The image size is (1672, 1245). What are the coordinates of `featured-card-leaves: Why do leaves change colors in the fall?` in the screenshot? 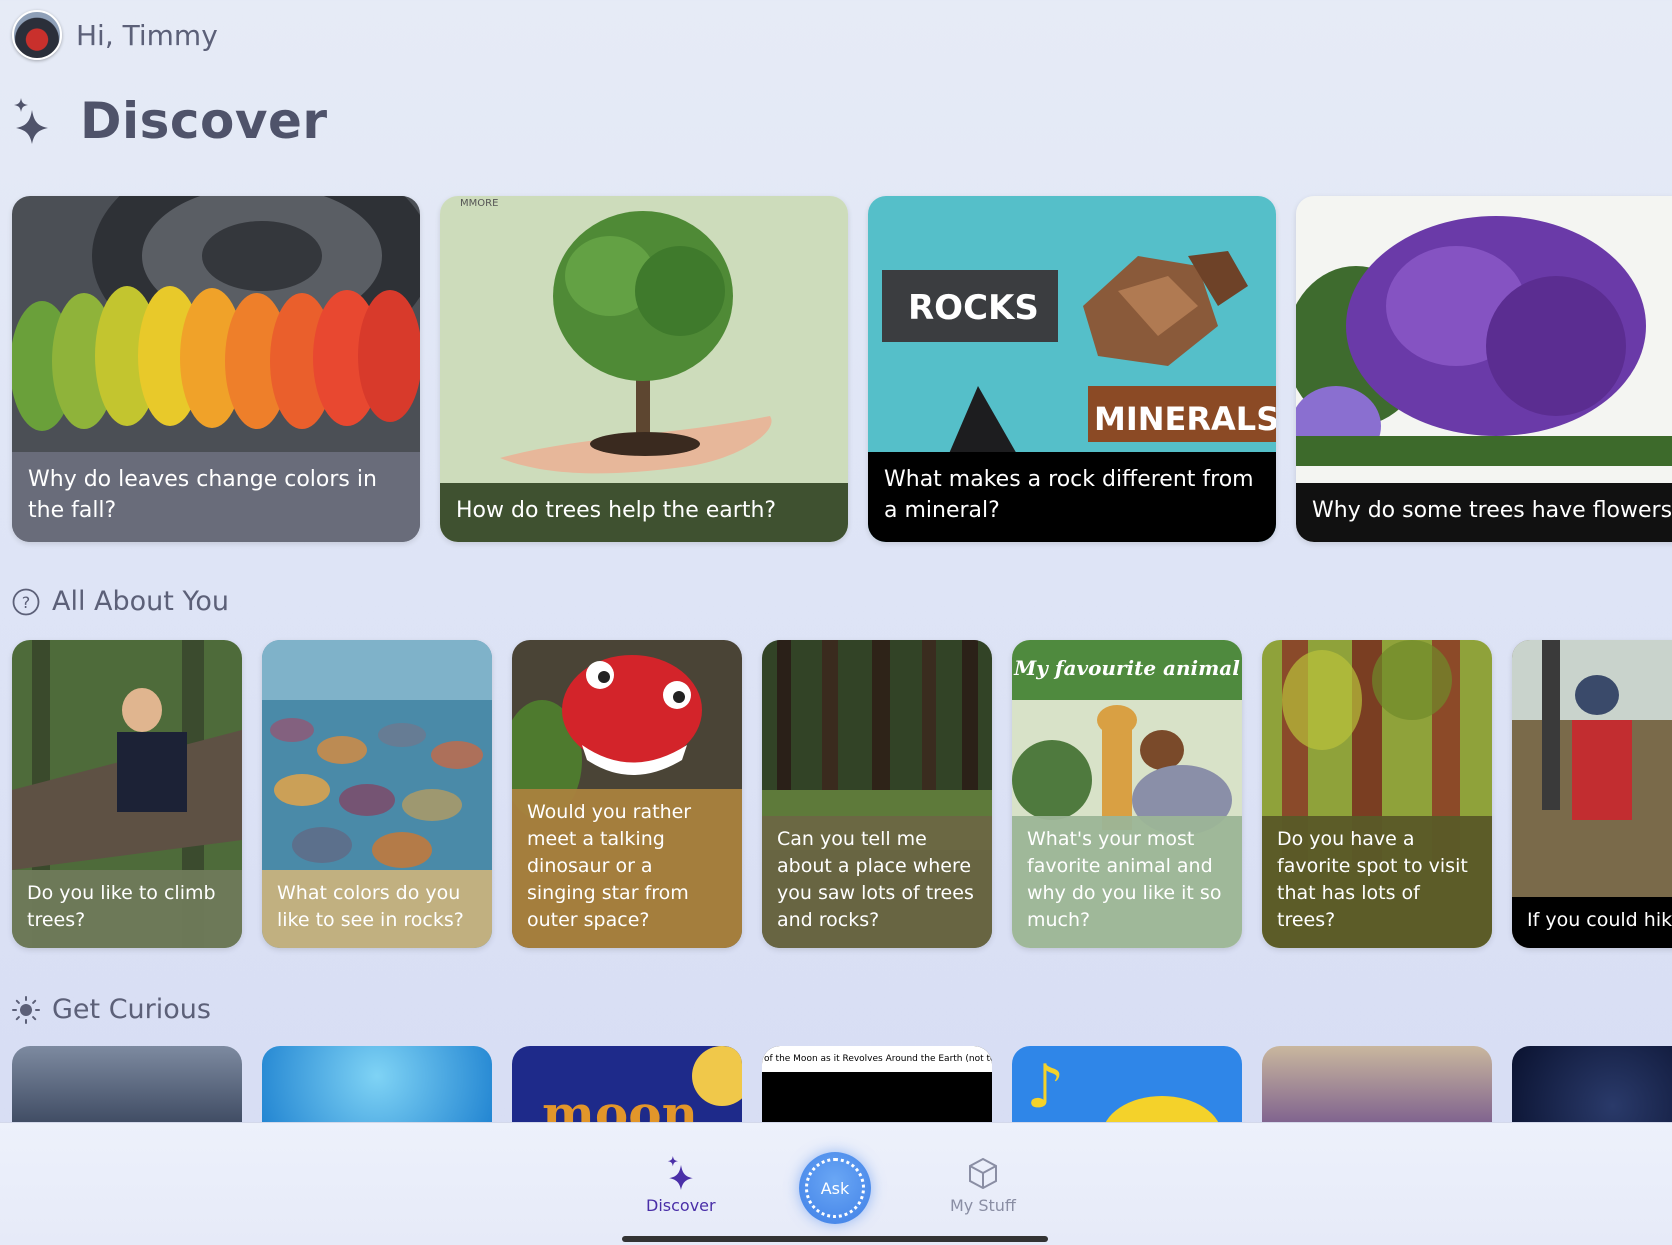 It's located at (216, 369).